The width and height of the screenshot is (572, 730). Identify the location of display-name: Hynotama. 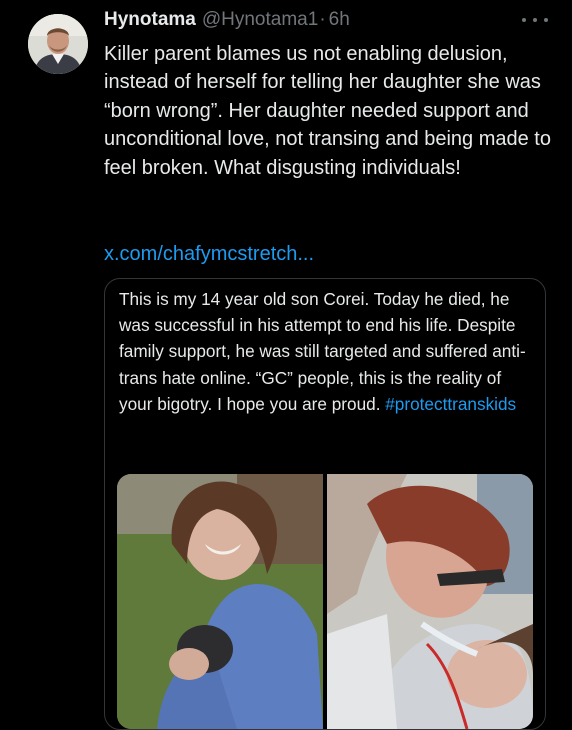
(150, 20).